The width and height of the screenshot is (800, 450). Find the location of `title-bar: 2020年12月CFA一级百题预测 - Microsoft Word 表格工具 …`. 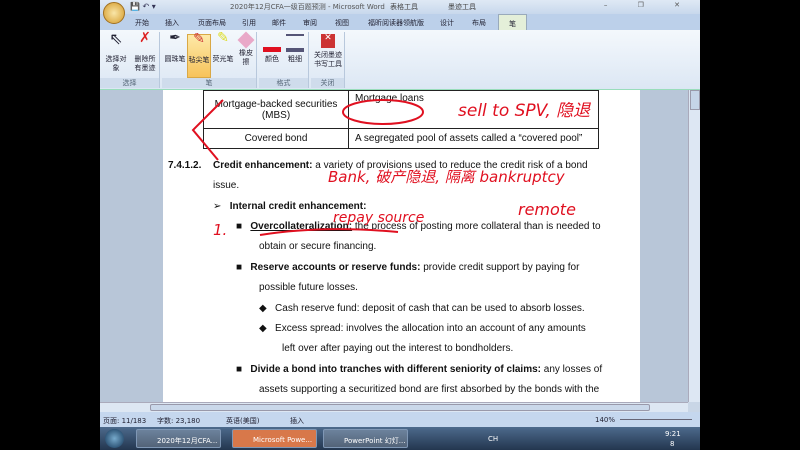

title-bar: 2020年12月CFA一级百题预测 - Microsoft Word 表格工具 … is located at coordinates (400, 7).